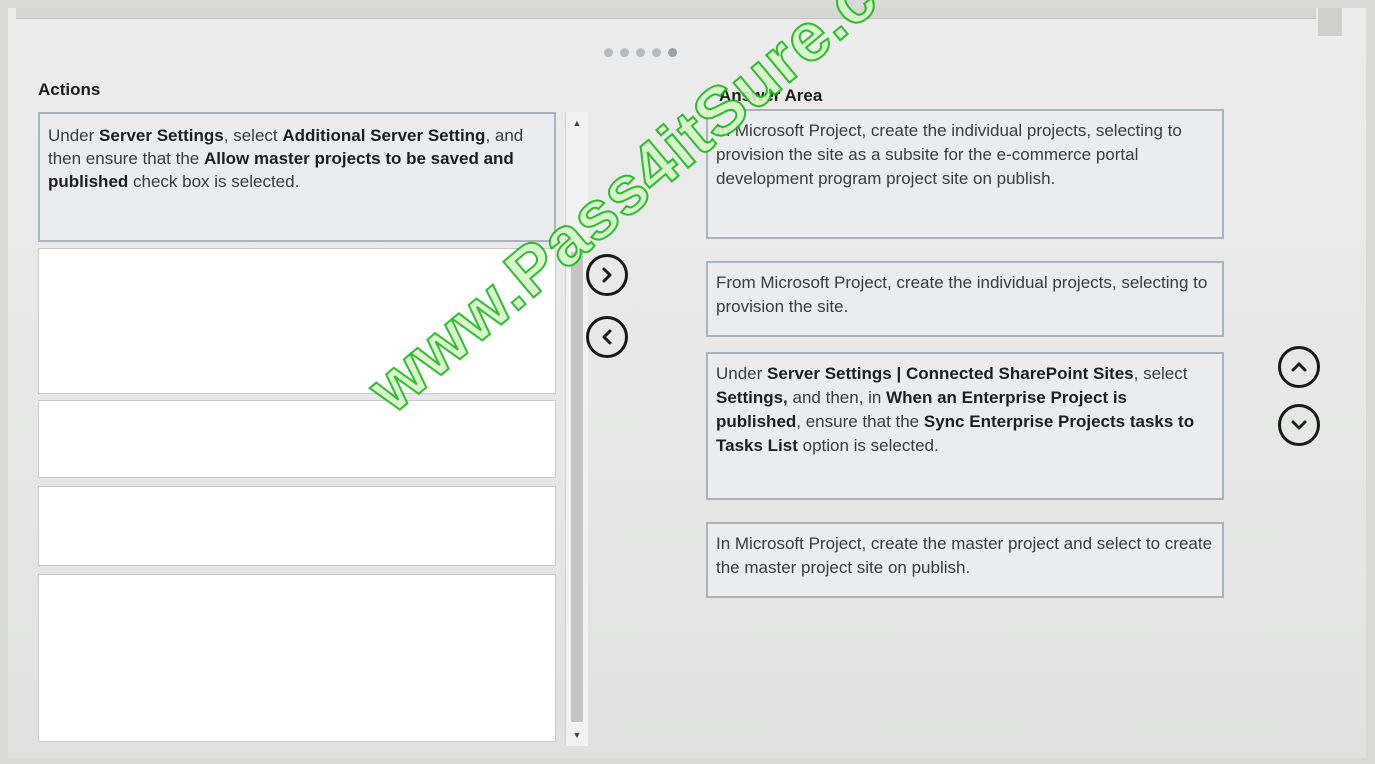 This screenshot has width=1375, height=764. I want to click on scroll-up-arrow-icon: ▲, so click(577, 123).